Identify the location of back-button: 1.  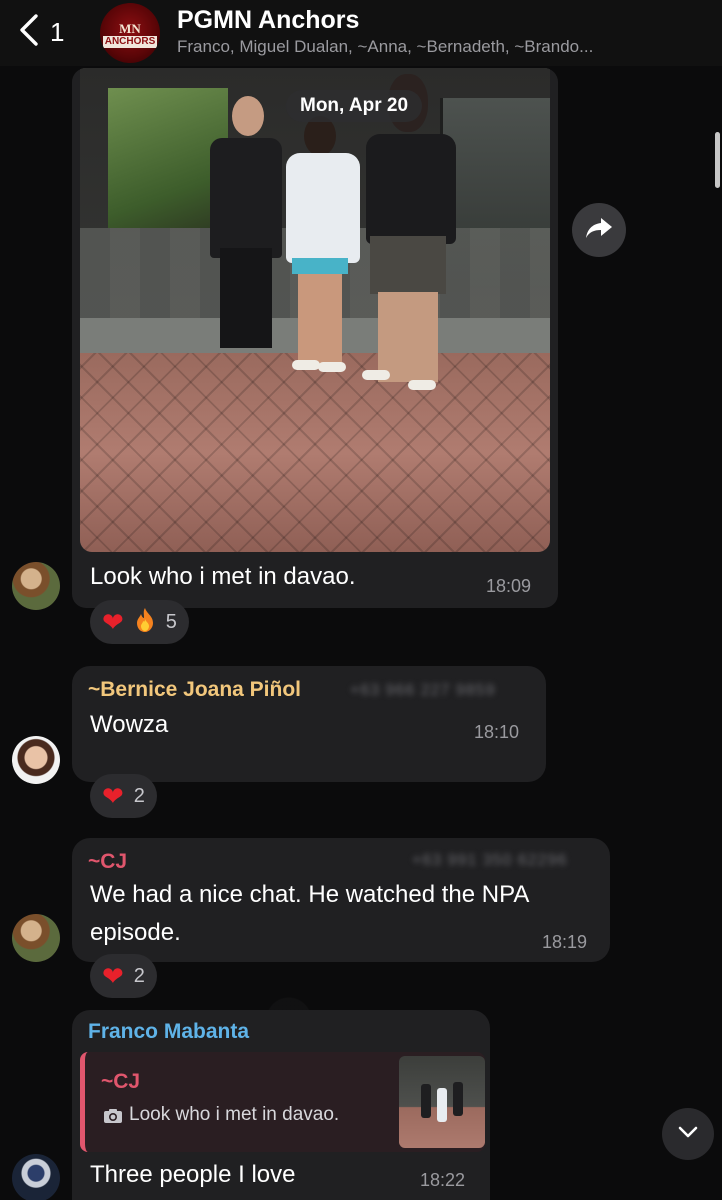
(48, 32).